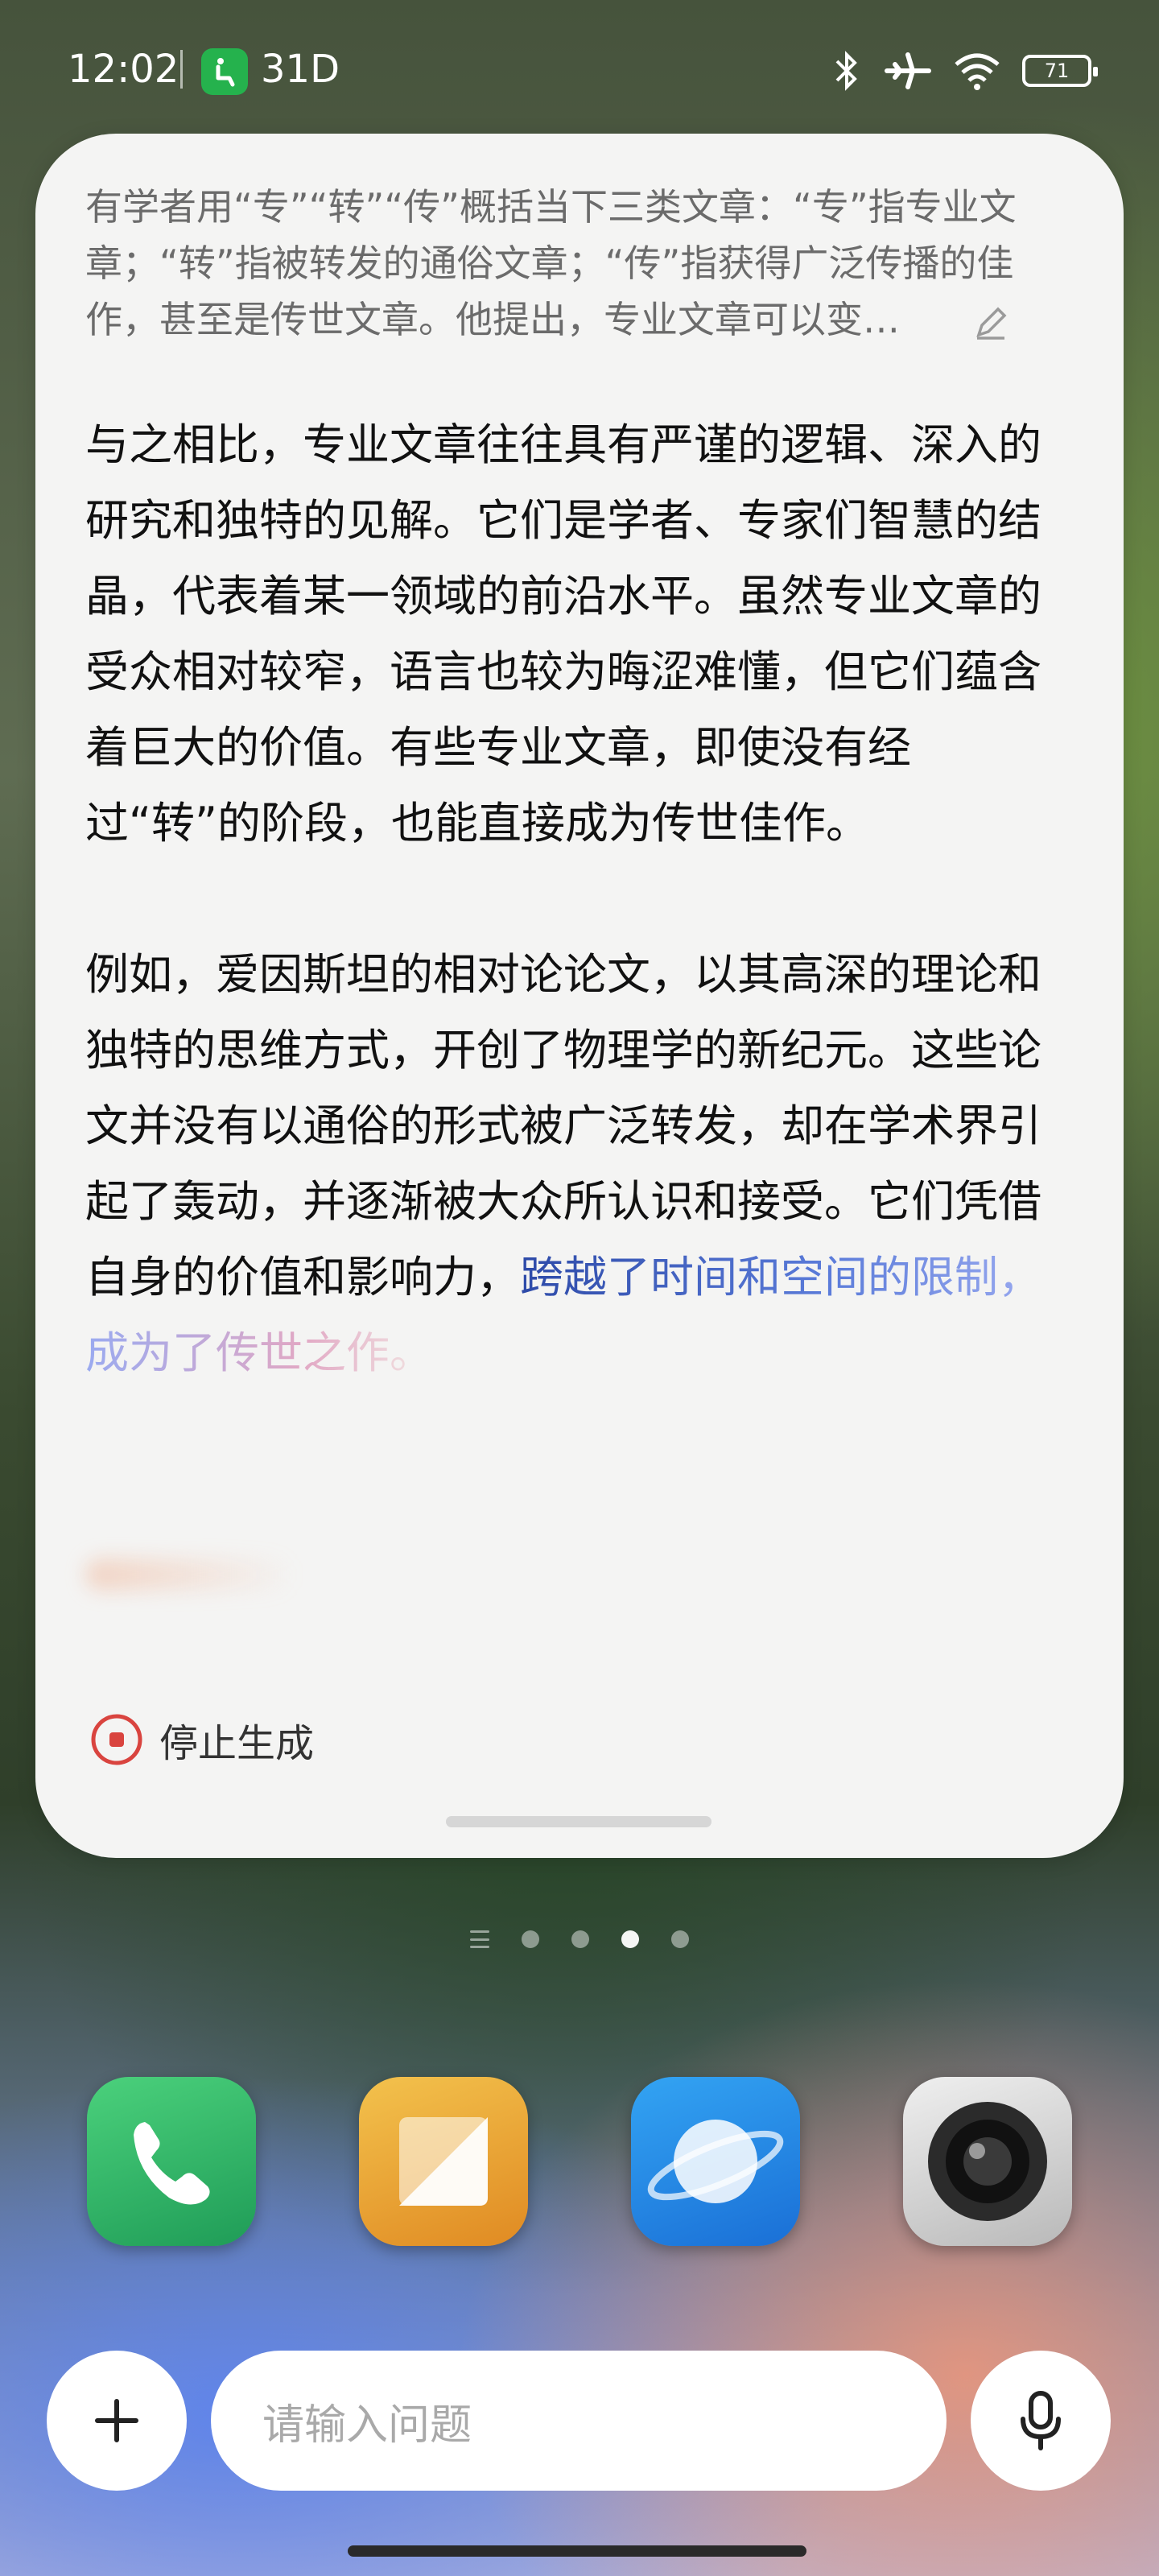 The height and width of the screenshot is (2576, 1159). What do you see at coordinates (190, 1574) in the screenshot?
I see `generating-placeholder` at bounding box center [190, 1574].